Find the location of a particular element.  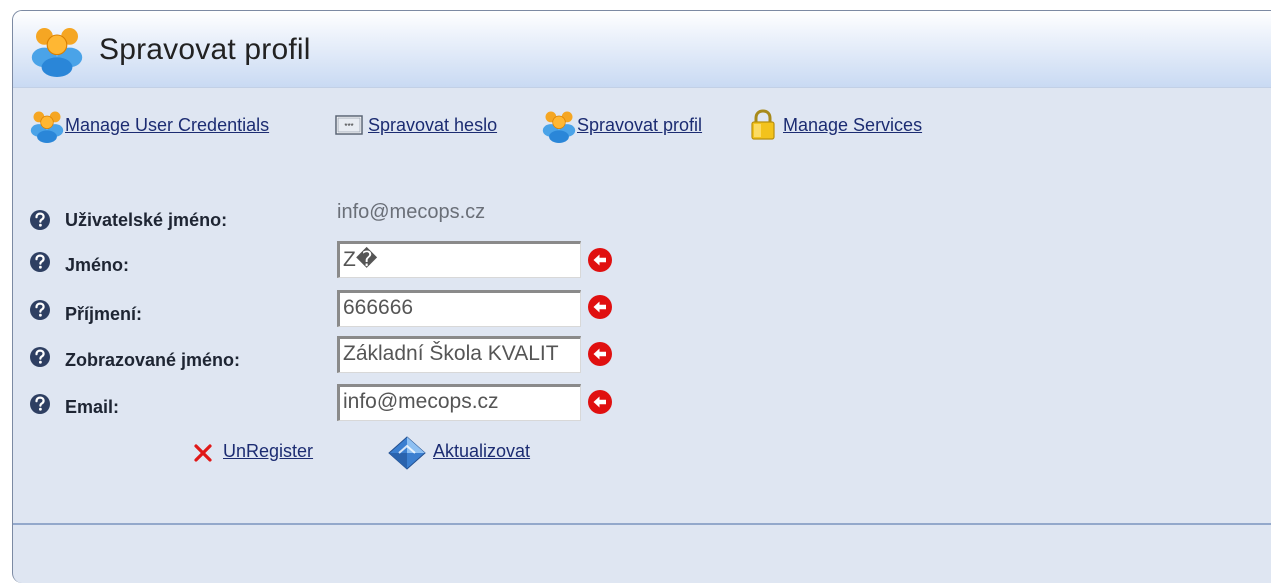

email-field: info@mecops.cz is located at coordinates (459, 402).